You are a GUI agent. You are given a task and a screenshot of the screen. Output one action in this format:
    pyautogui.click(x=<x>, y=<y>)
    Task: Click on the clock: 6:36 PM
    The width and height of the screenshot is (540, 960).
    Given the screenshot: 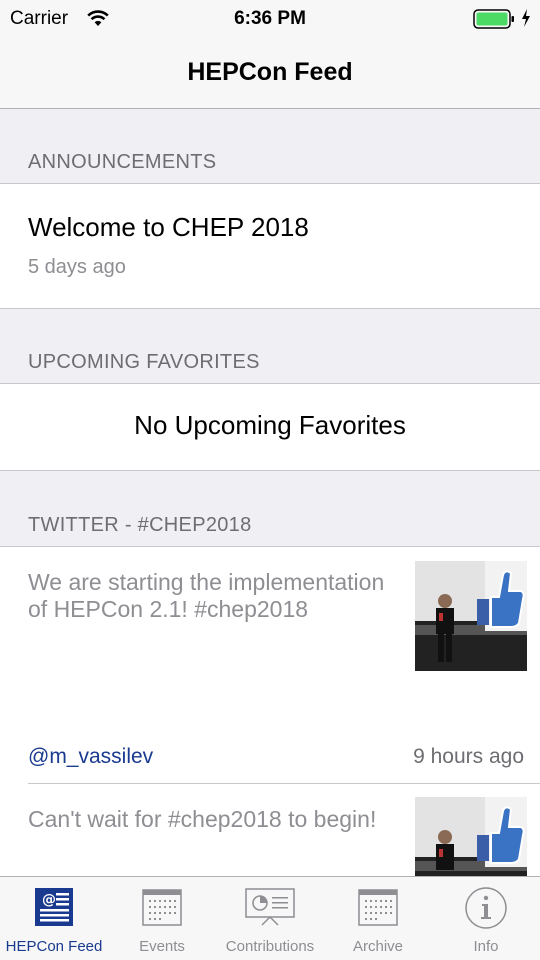 What is the action you would take?
    pyautogui.click(x=270, y=18)
    